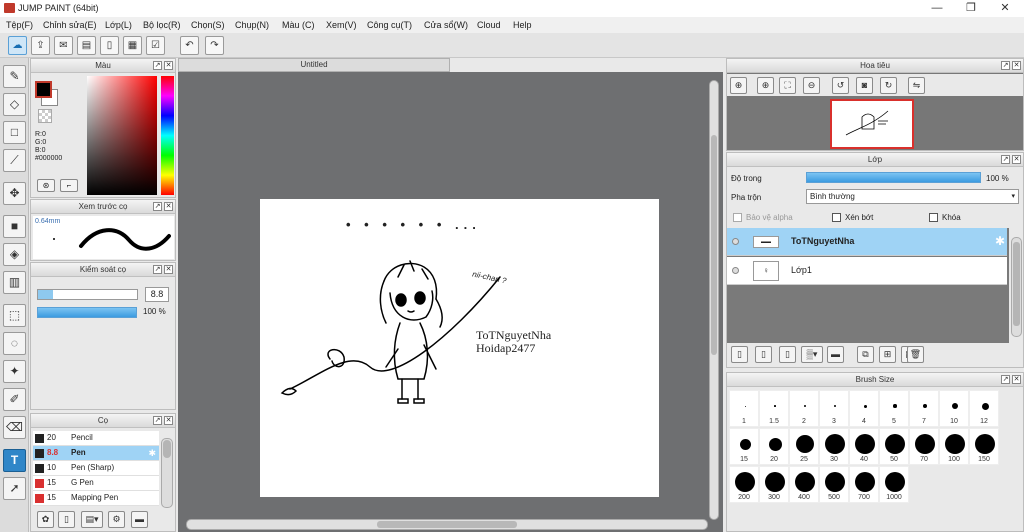 The width and height of the screenshot is (1024, 532). Describe the element at coordinates (834, 408) in the screenshot. I see `brush-size-option: 3` at that location.